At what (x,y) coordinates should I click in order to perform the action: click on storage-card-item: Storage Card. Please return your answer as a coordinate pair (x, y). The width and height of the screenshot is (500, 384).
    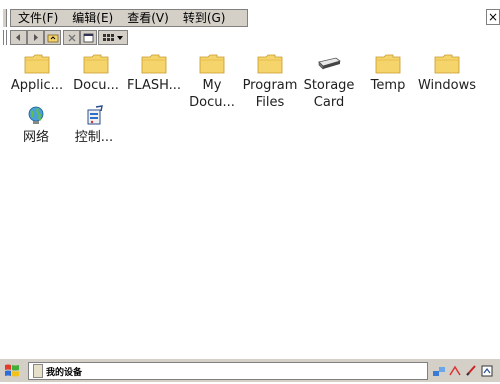
    Looking at the image, I should click on (329, 81).